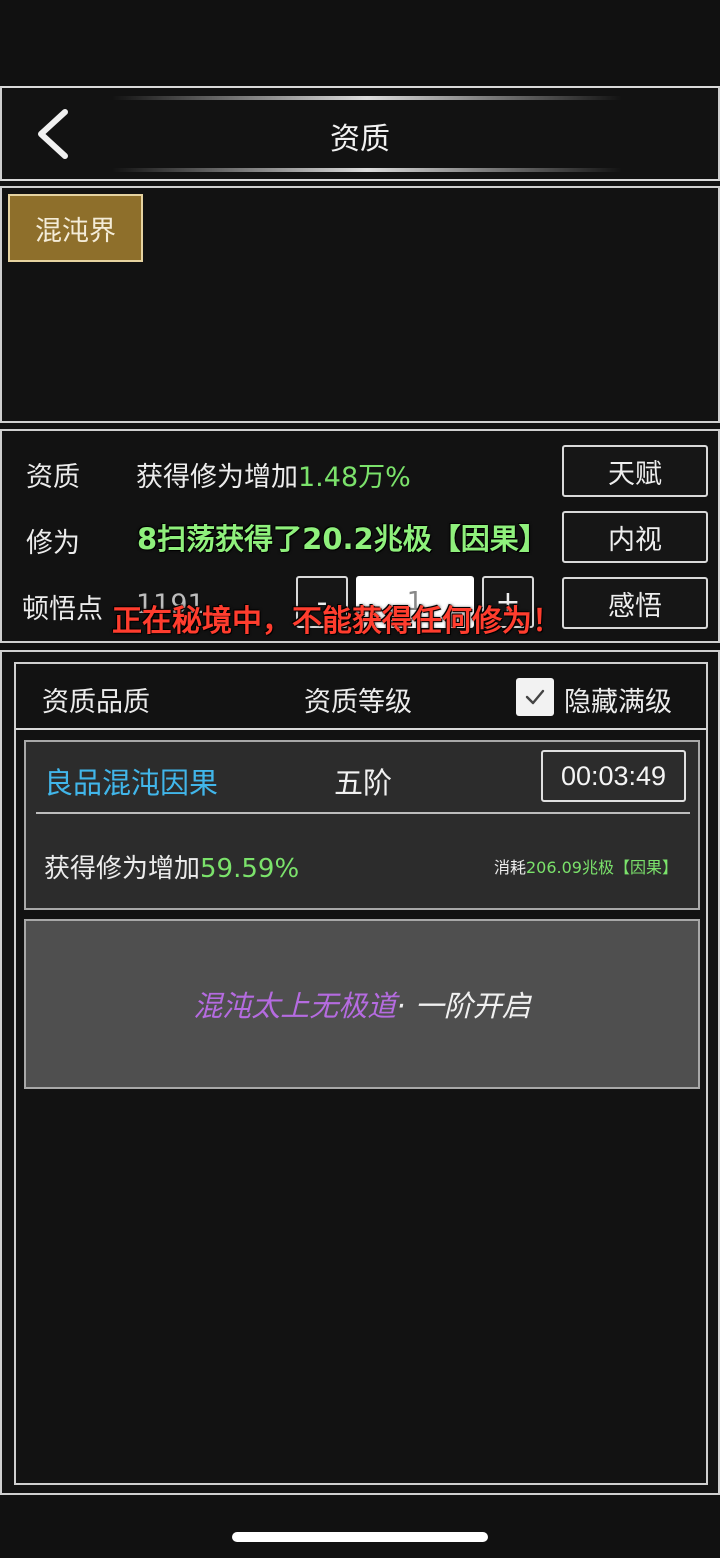 The height and width of the screenshot is (1558, 720). I want to click on col-quality: 资质品质, so click(96, 702).